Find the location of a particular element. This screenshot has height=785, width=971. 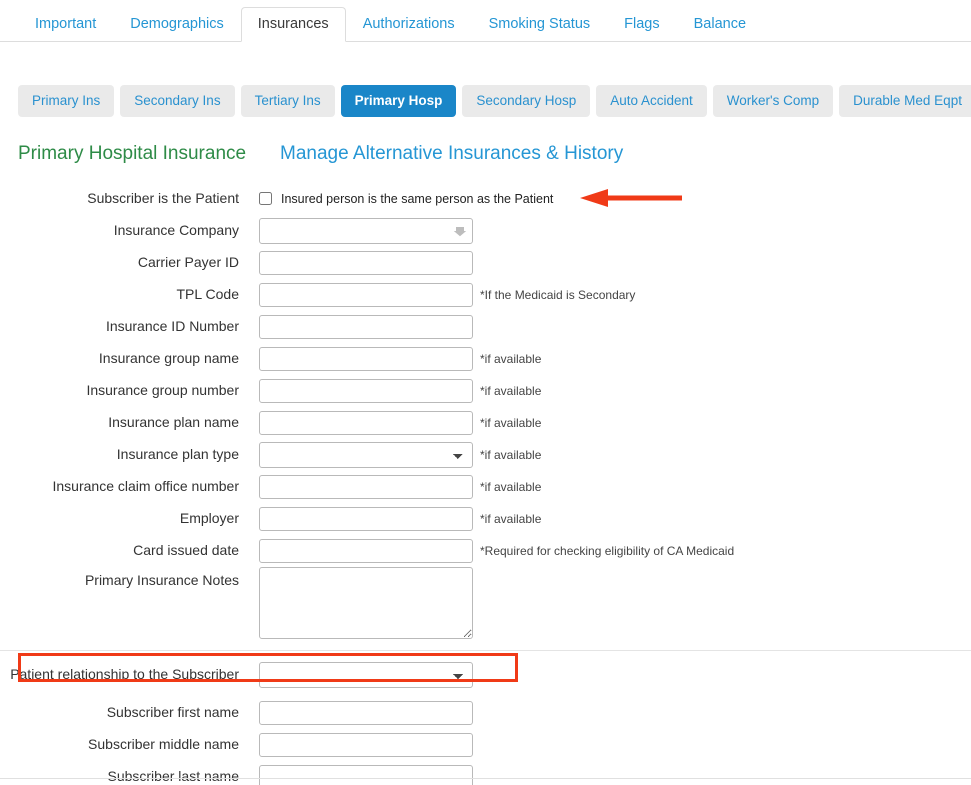

insurance-claim-office-number-input is located at coordinates (366, 486).